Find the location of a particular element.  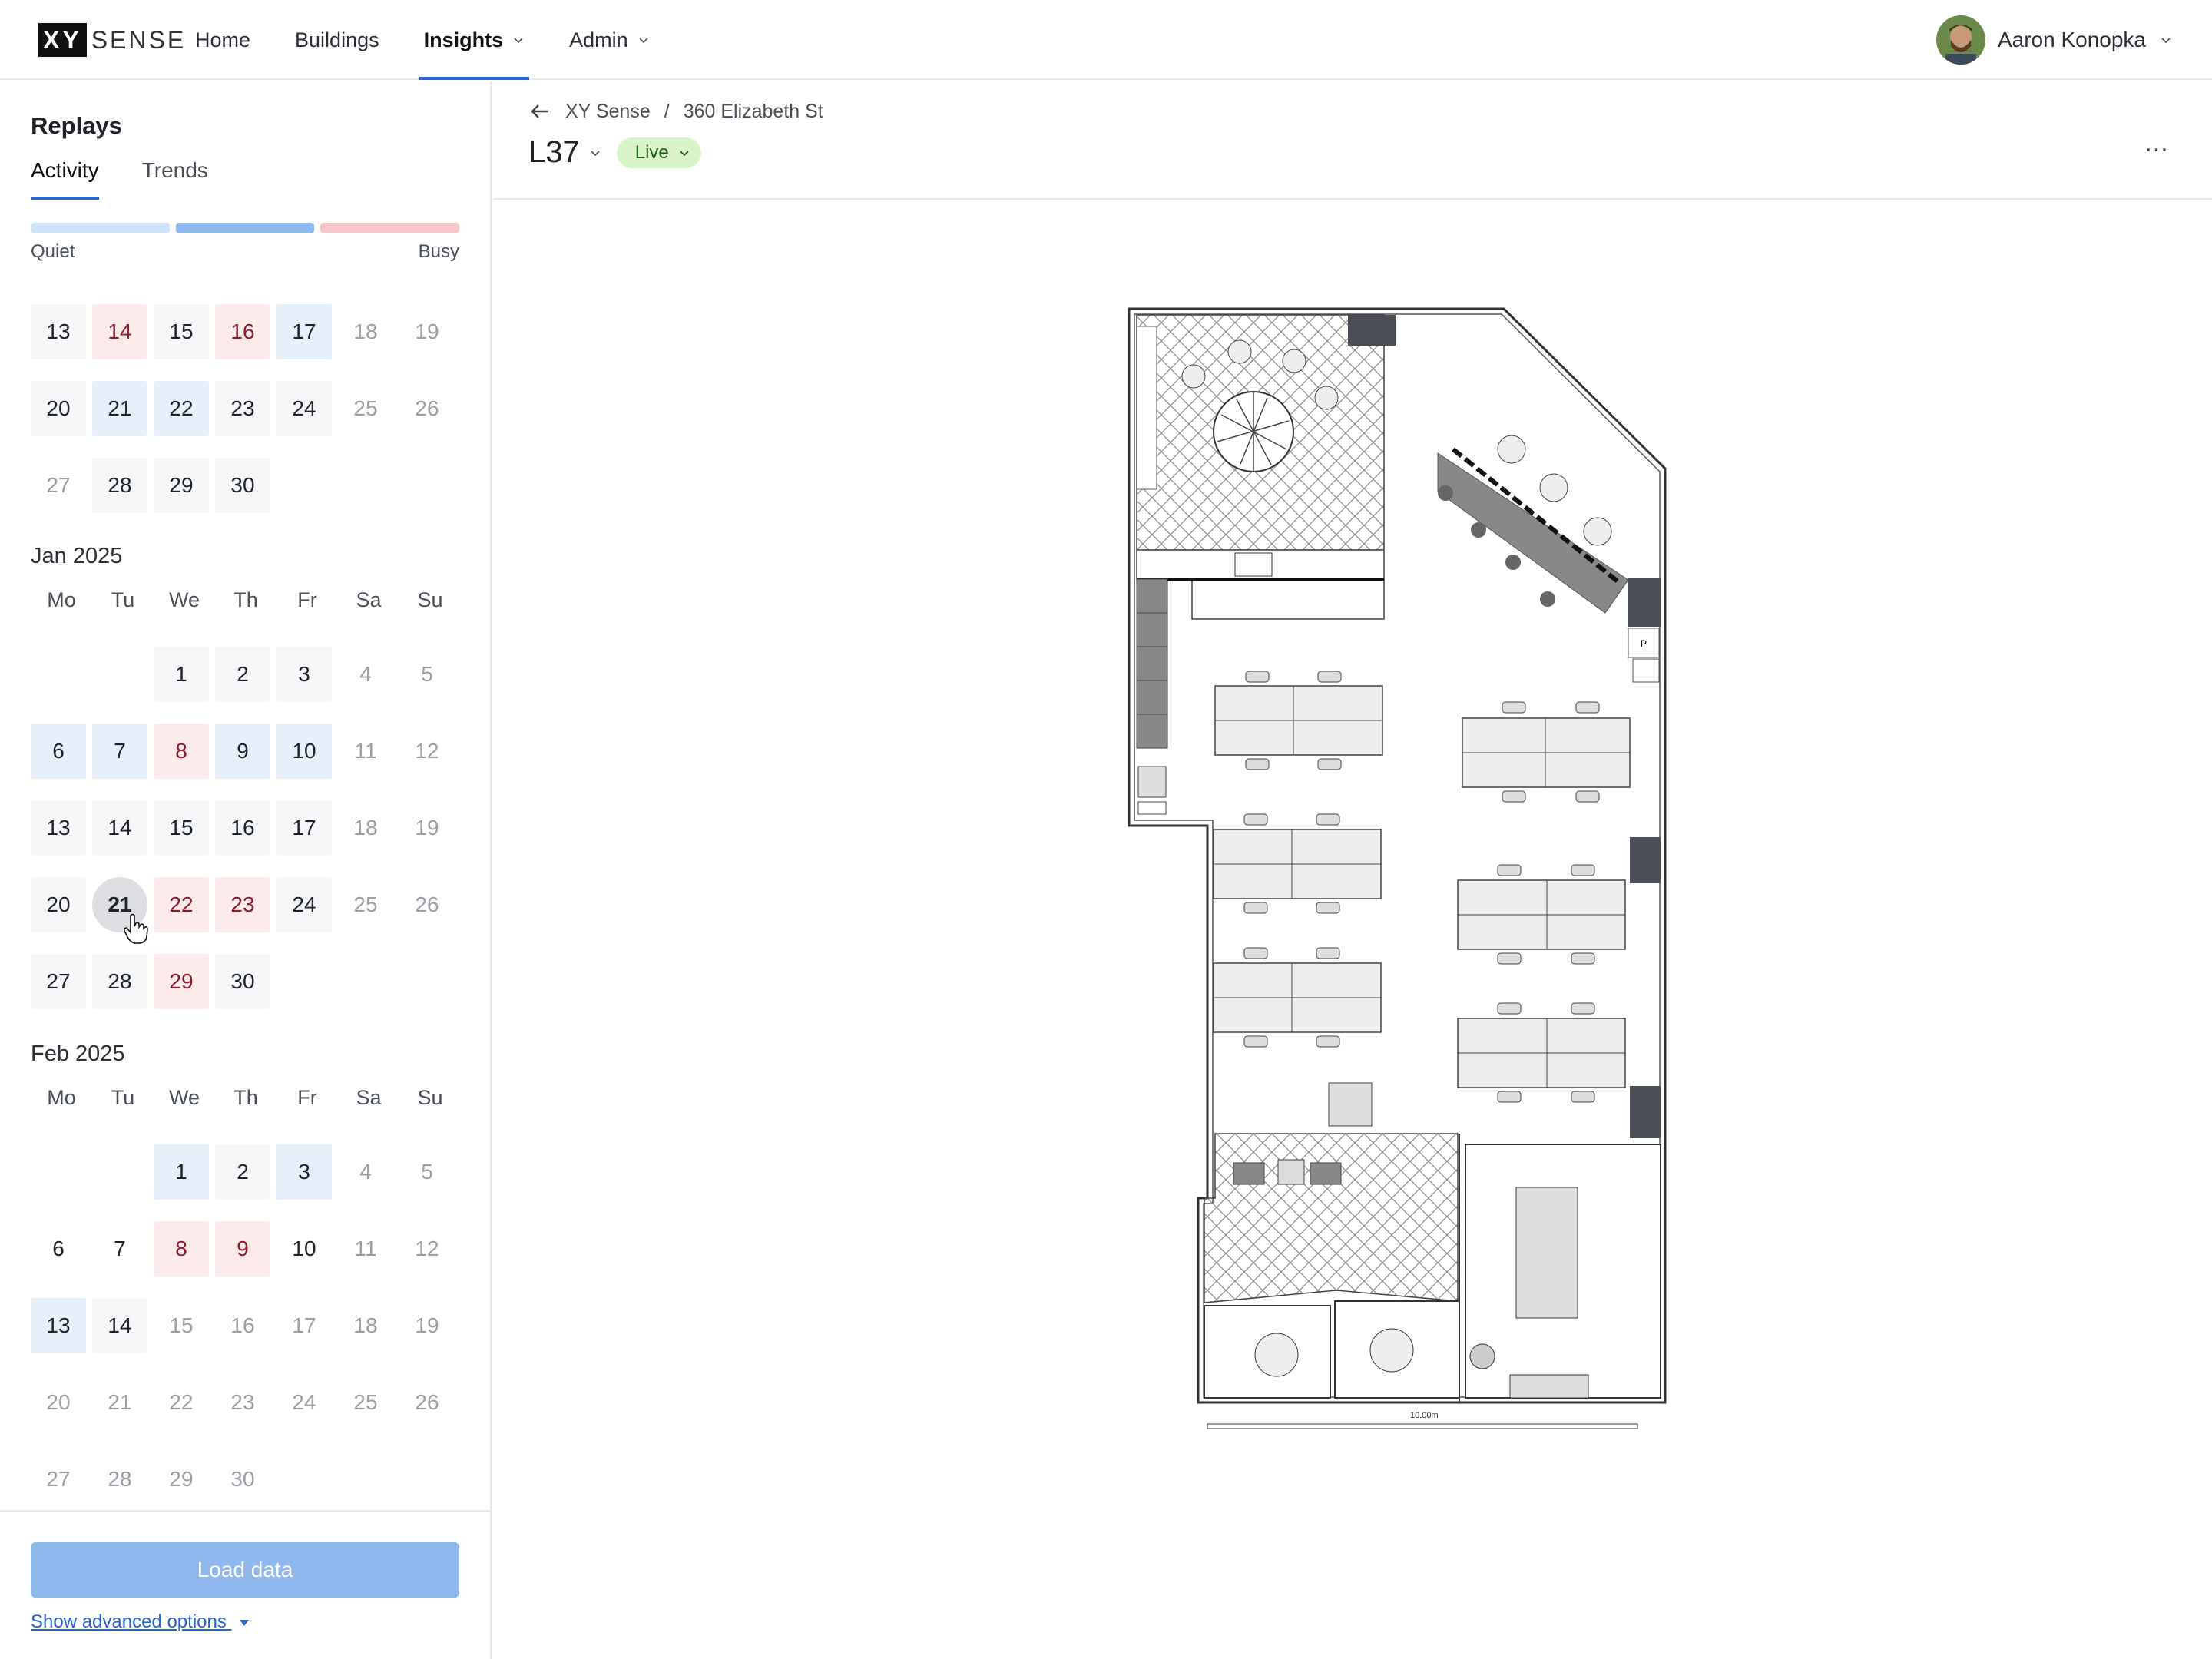

tab-trends: Trends is located at coordinates (175, 179).